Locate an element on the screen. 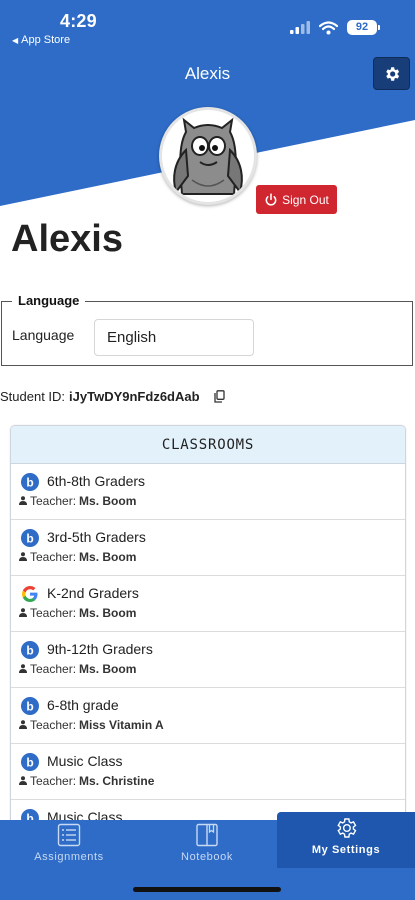  wifi-icon is located at coordinates (328, 27).